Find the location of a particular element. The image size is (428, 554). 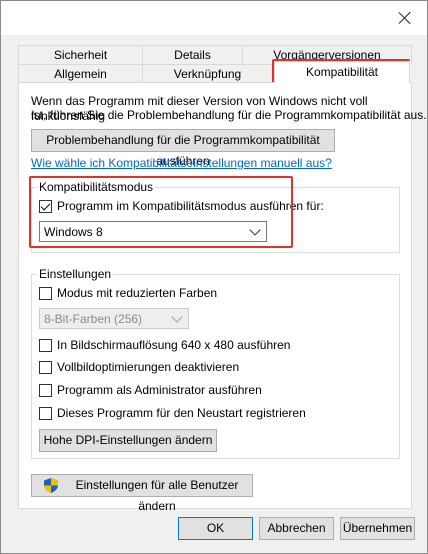

tab-sicherheit: Sicherheit is located at coordinates (80, 54).